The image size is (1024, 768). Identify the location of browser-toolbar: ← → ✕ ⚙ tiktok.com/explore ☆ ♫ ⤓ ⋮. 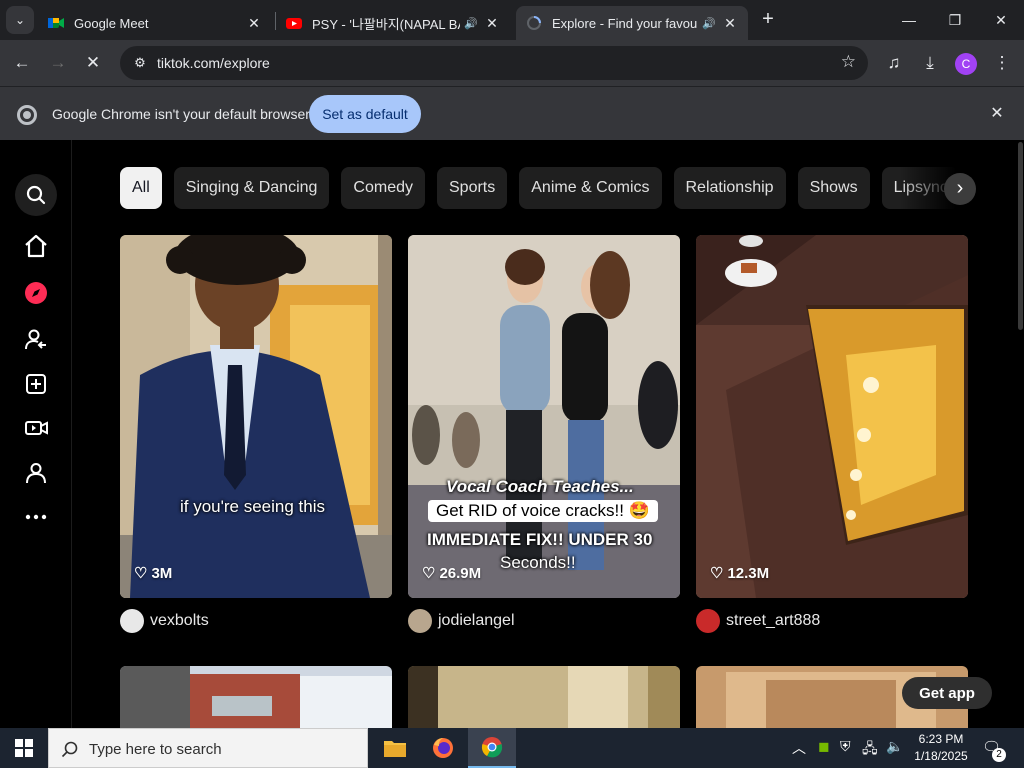
(512, 63).